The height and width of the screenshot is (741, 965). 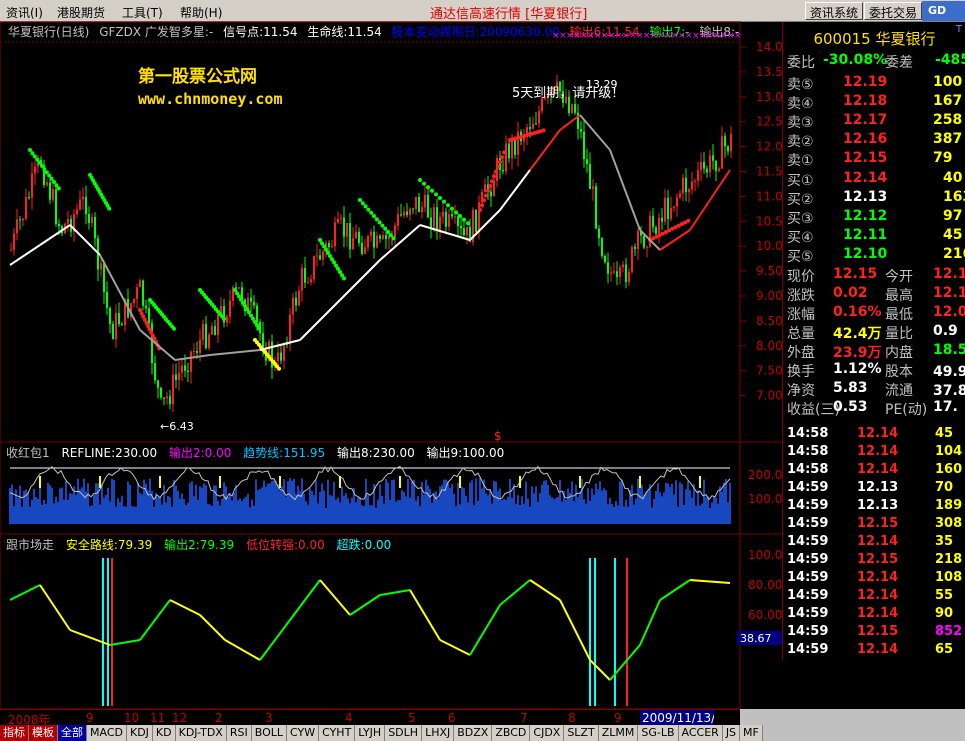 What do you see at coordinates (874, 525) in the screenshot?
I see `tick-row: 14:59 12.15 308` at bounding box center [874, 525].